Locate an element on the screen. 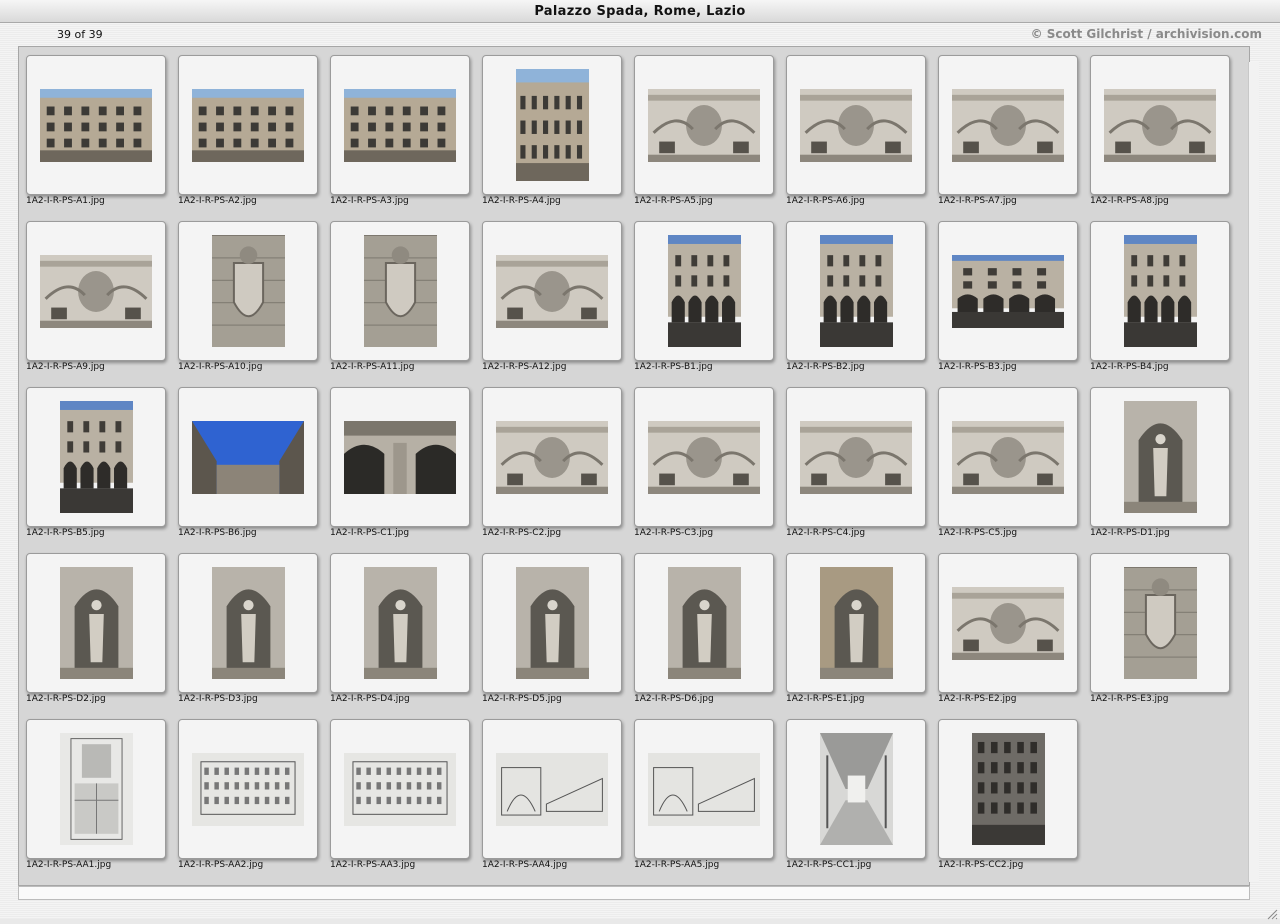 Image resolution: width=1280 pixels, height=924 pixels. slide-filename: 1A2-I-R-PS-AA5.jpg is located at coordinates (677, 865).